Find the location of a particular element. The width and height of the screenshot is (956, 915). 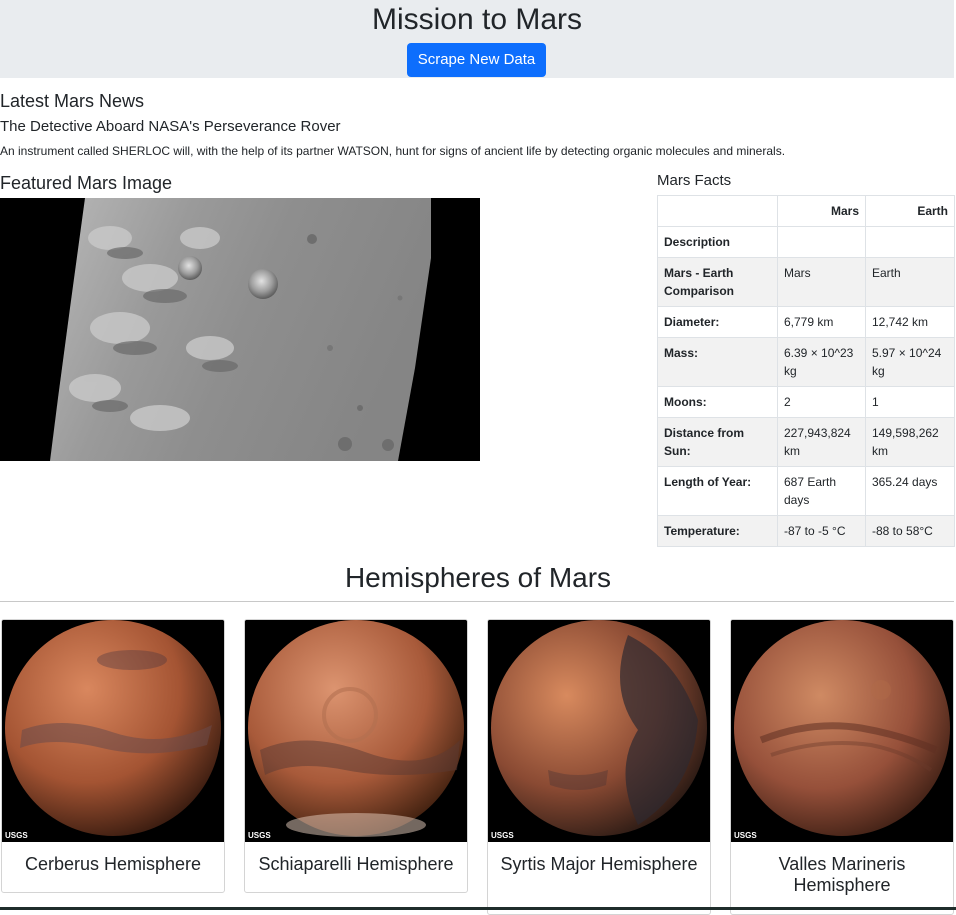

page-title: Mission to Mars is located at coordinates (477, 19).